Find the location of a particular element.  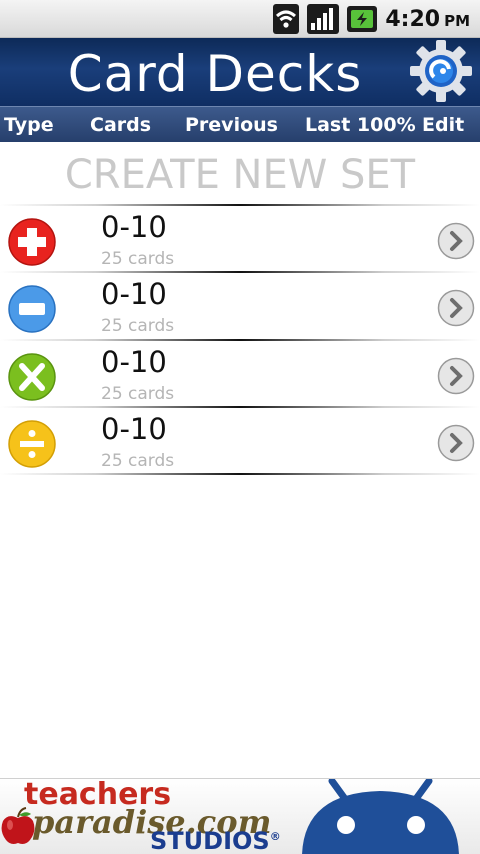

page-title: Card Decks is located at coordinates (215, 74).